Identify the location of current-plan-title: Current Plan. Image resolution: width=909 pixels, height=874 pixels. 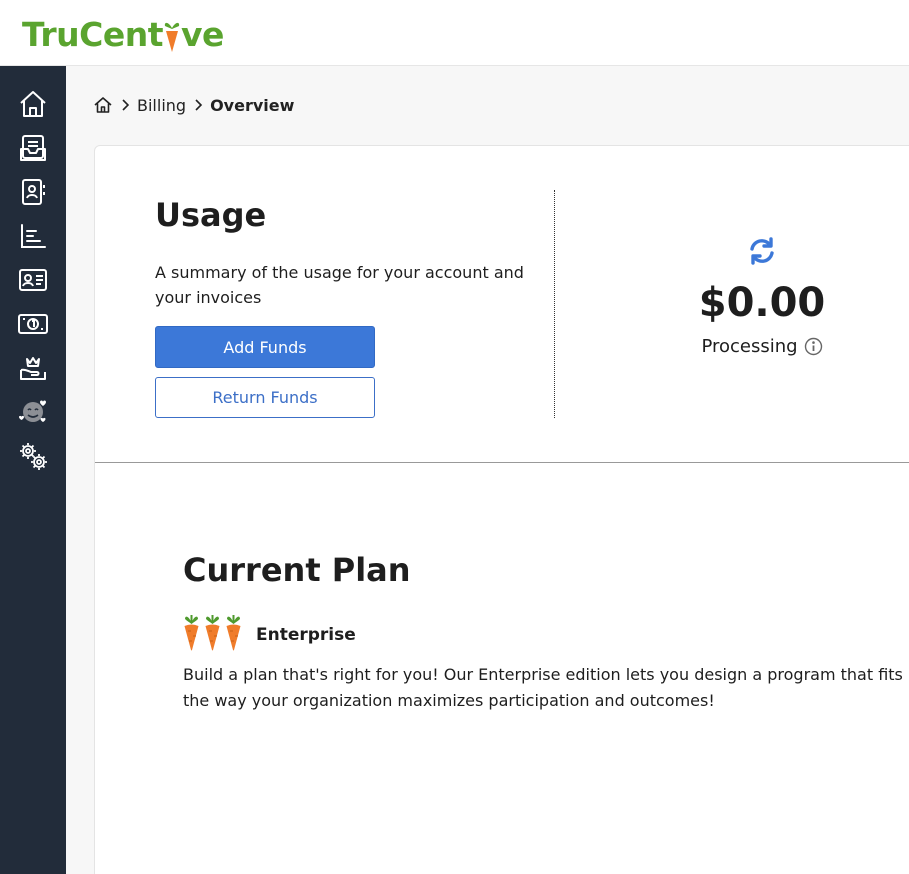
(297, 570).